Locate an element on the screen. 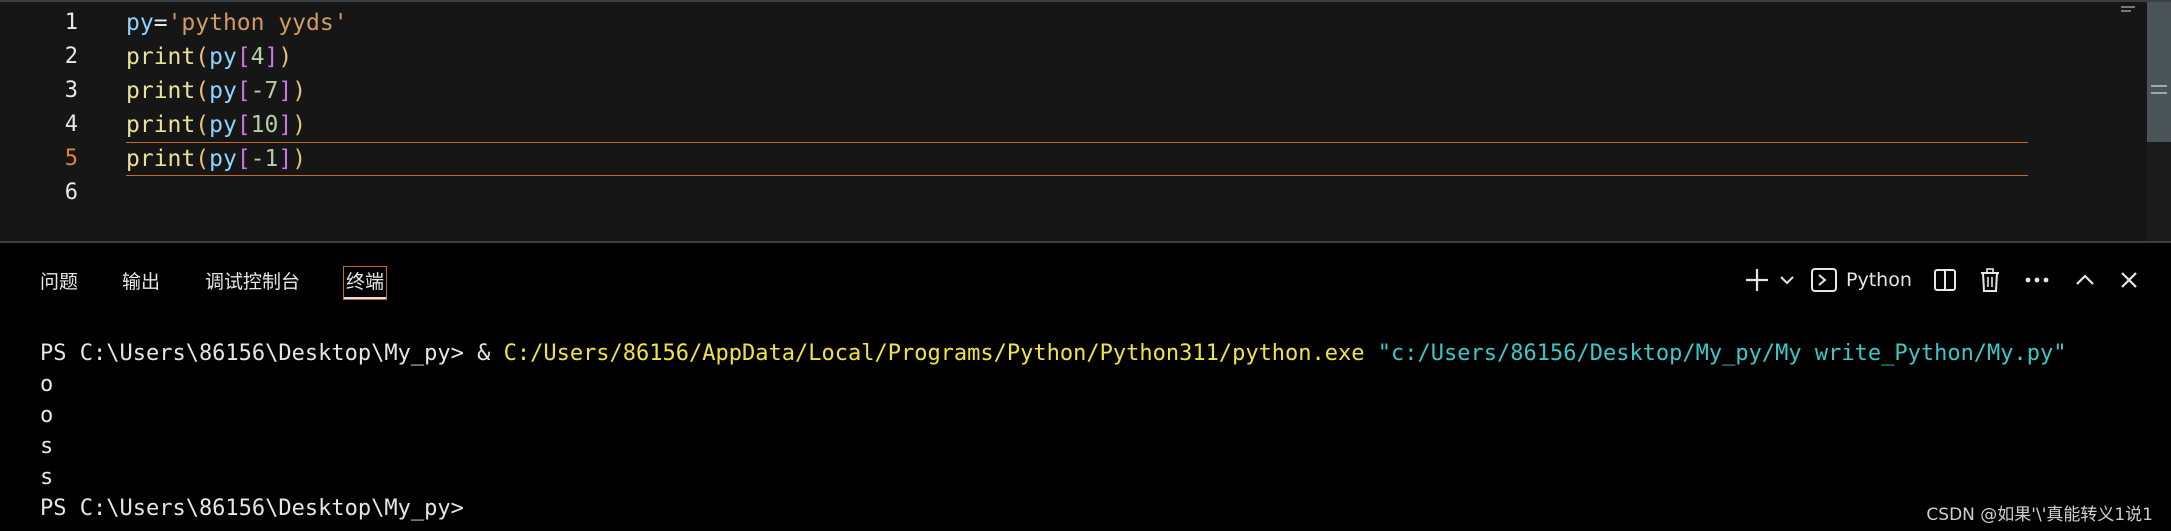 This screenshot has width=2171, height=531. minimap-marker-icon is located at coordinates (2128, 9).